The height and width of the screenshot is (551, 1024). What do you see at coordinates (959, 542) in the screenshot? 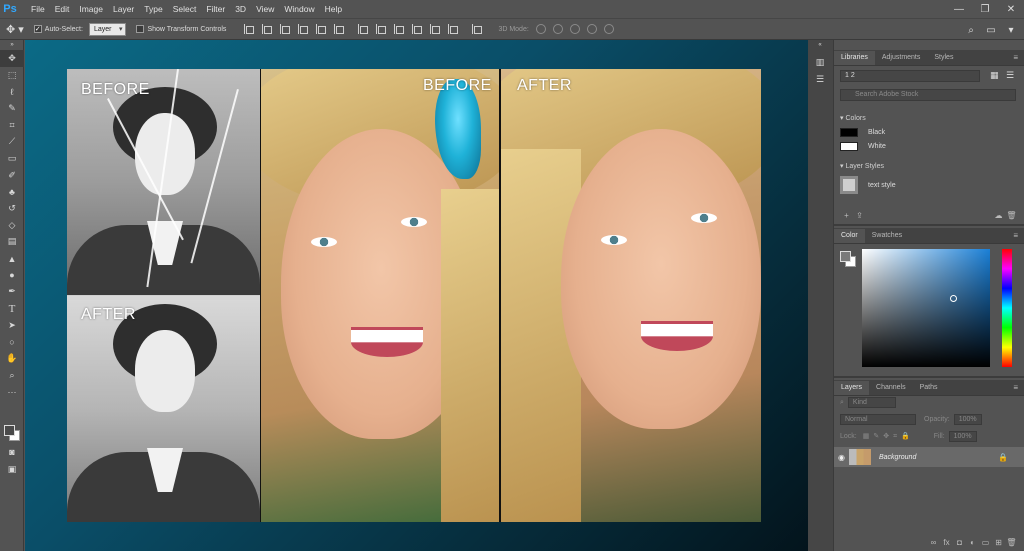
I see `add-mask-icon: ◘` at bounding box center [959, 542].